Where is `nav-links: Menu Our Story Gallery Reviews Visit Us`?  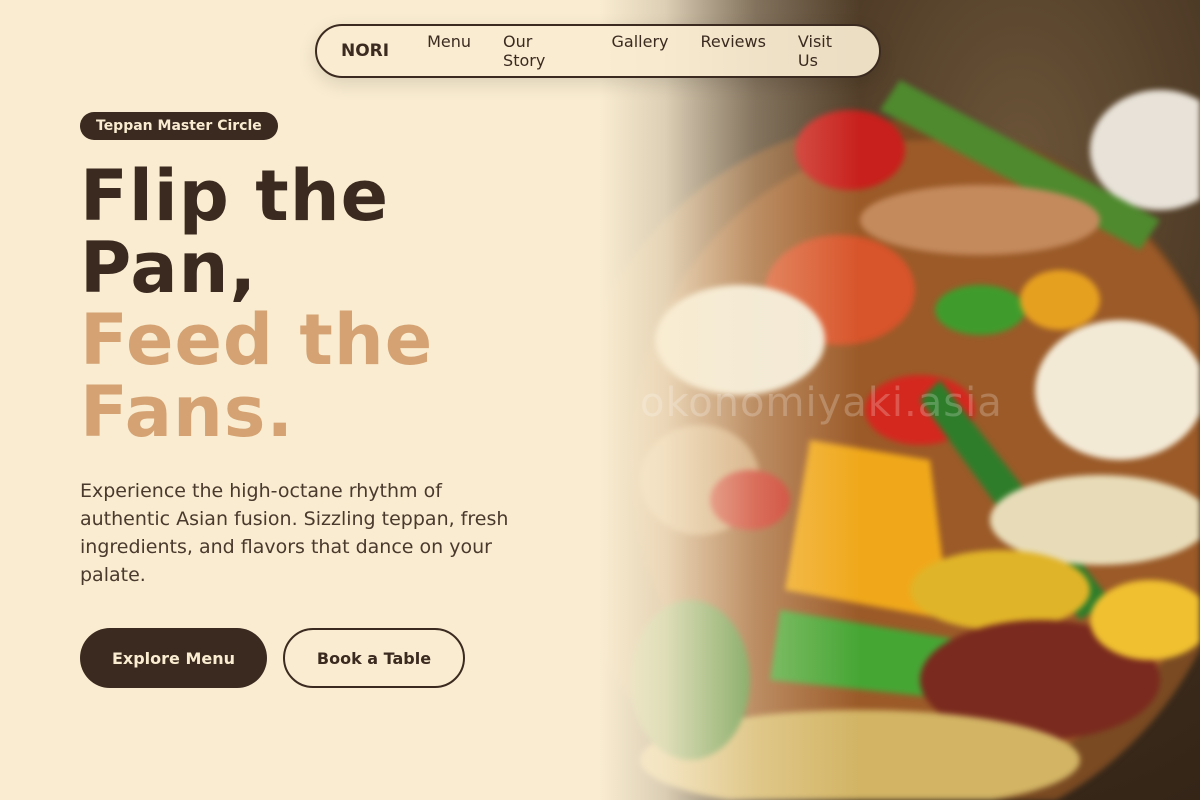
nav-links: Menu Our Story Gallery Reviews Visit Us is located at coordinates (642, 51).